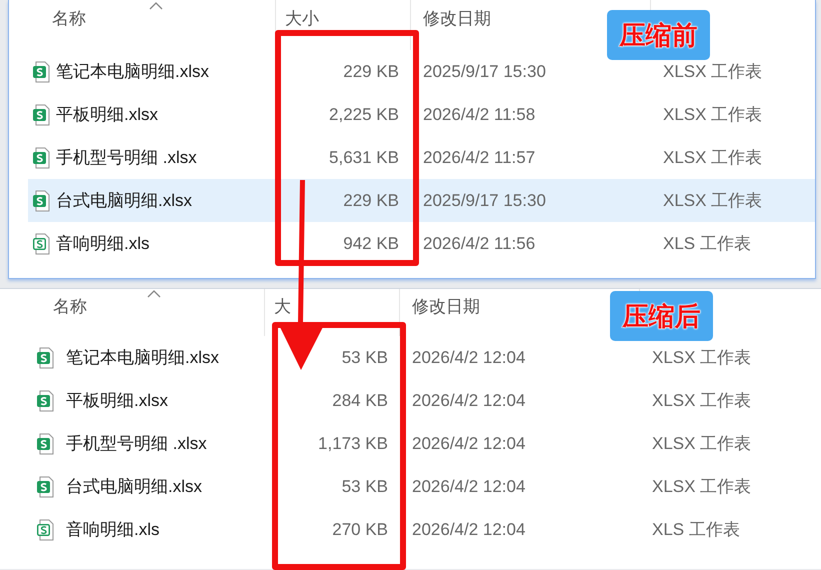 The height and width of the screenshot is (570, 821). I want to click on file-size: 5,631 KB, so click(364, 158).